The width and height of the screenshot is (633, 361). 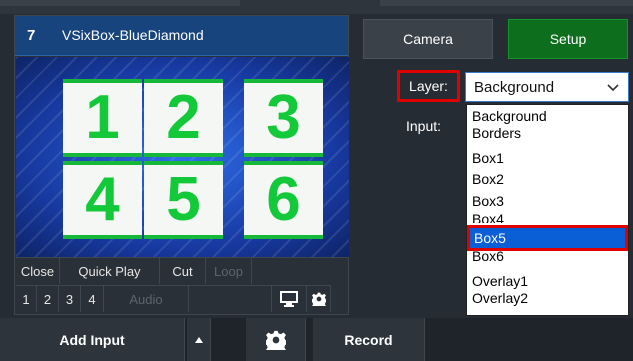 I want to click on loop-button: Loop, so click(x=229, y=270).